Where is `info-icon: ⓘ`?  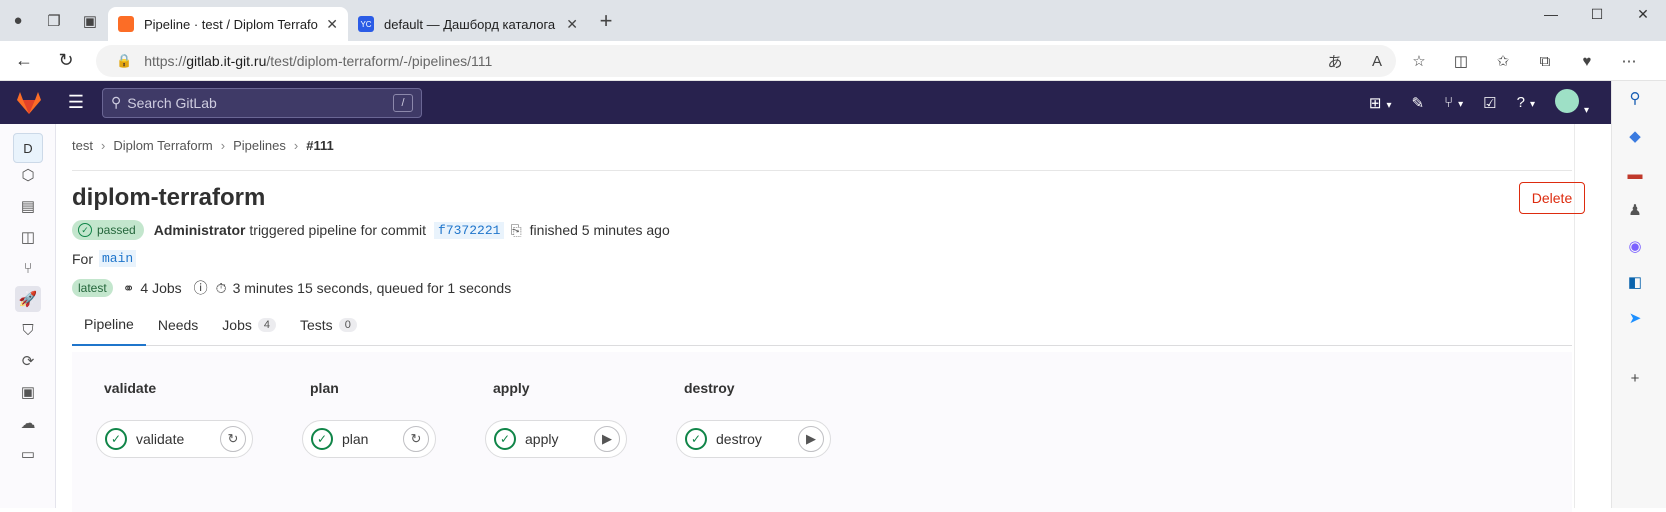 info-icon: ⓘ is located at coordinates (201, 288).